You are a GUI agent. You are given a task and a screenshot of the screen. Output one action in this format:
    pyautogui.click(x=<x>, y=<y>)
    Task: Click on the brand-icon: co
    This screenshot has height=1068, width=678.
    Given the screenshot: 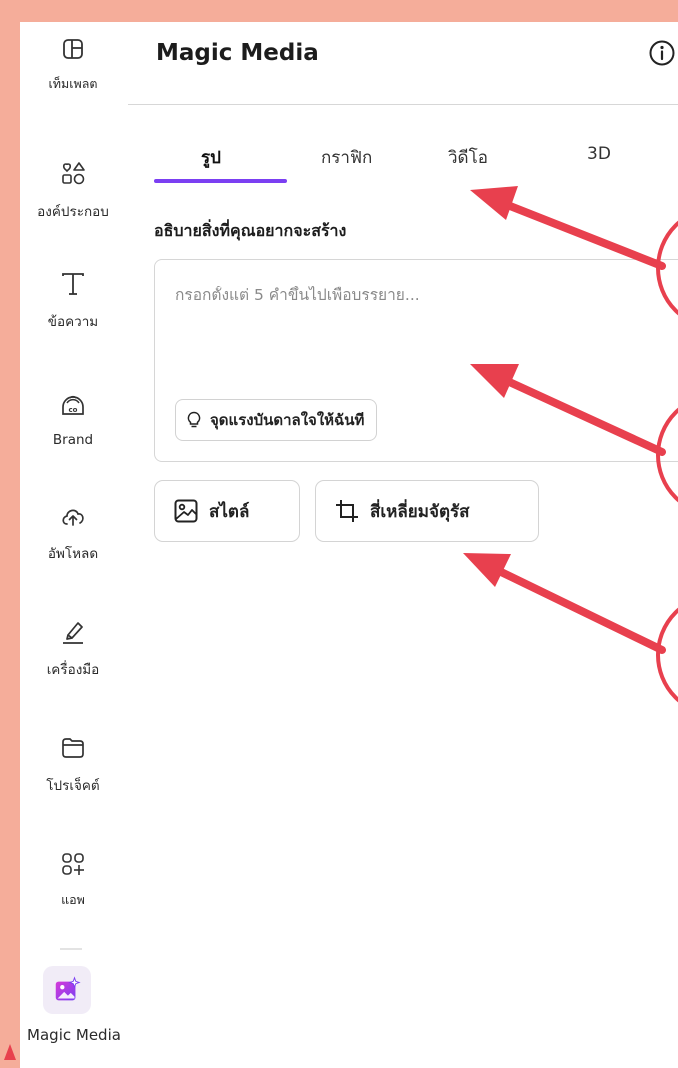 What is the action you would take?
    pyautogui.click(x=73, y=405)
    